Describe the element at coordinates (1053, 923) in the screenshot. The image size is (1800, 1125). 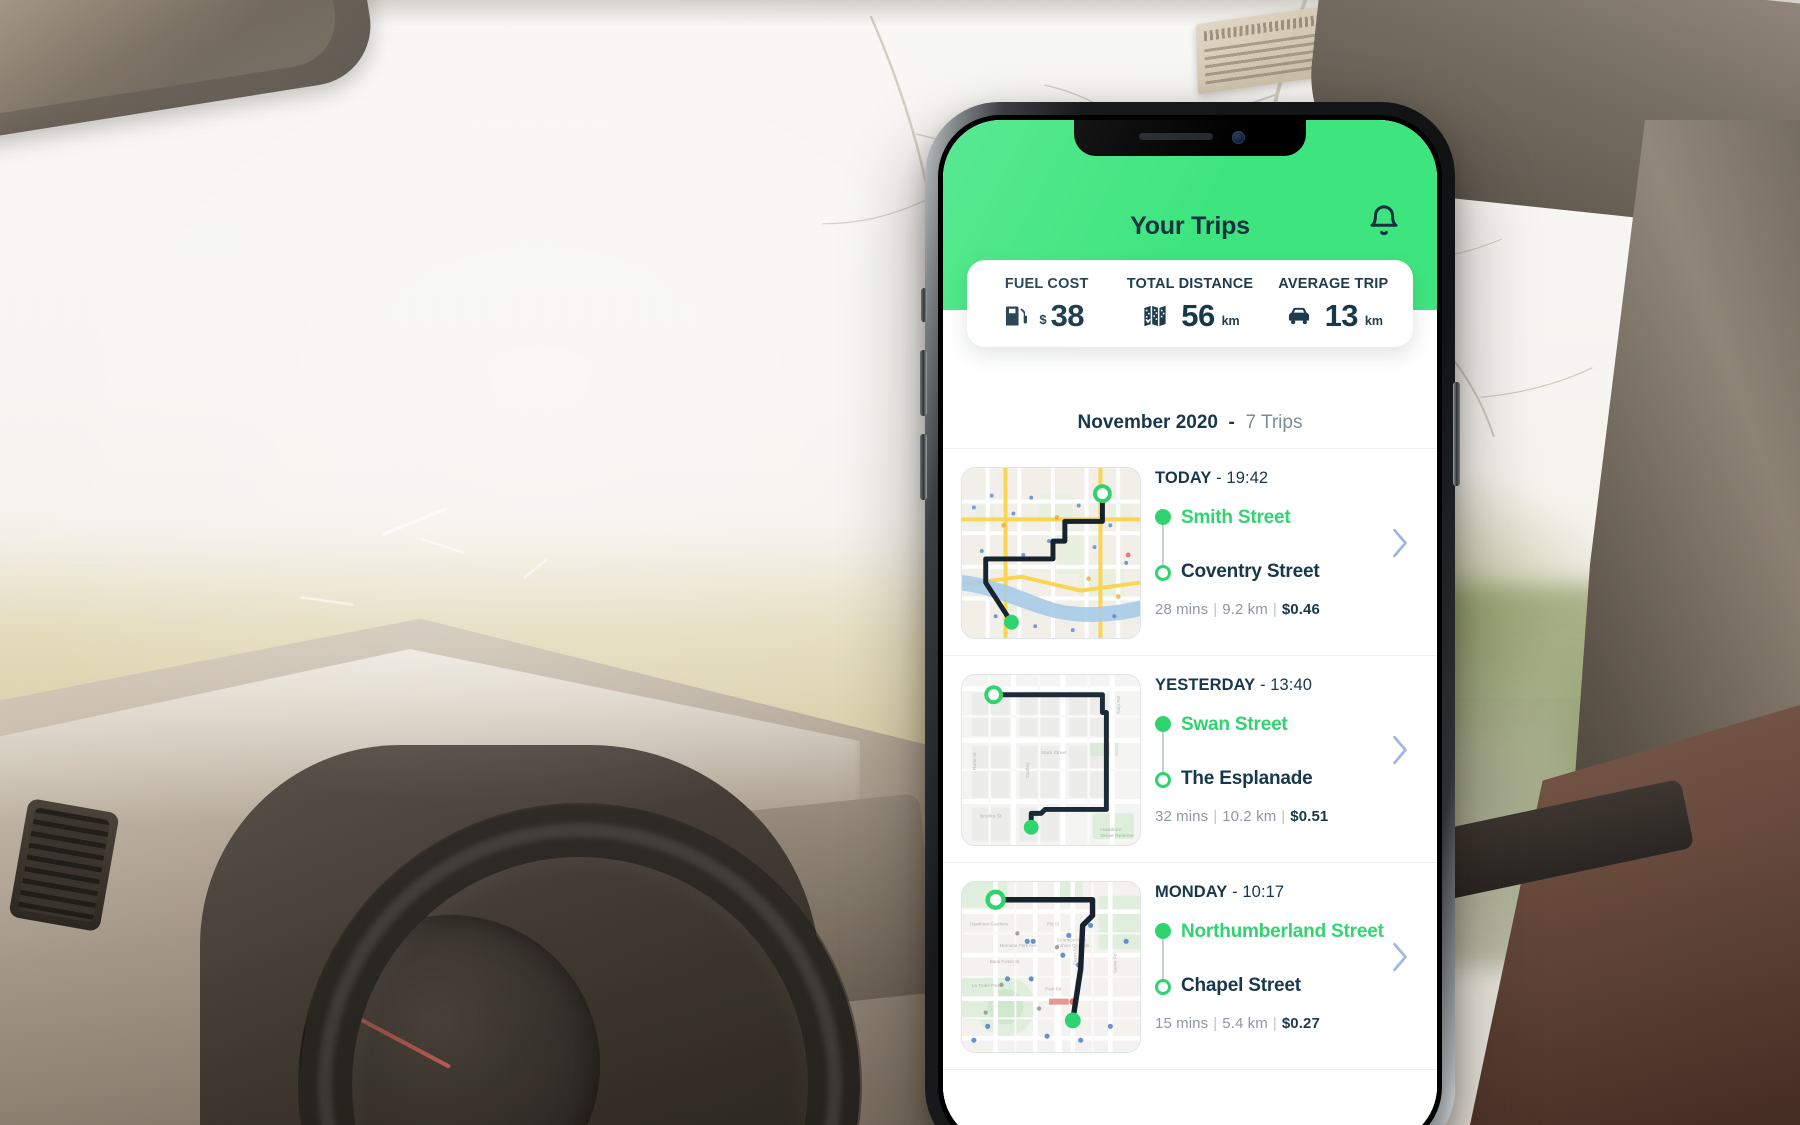
I see `svg-text: Pitt St` at that location.